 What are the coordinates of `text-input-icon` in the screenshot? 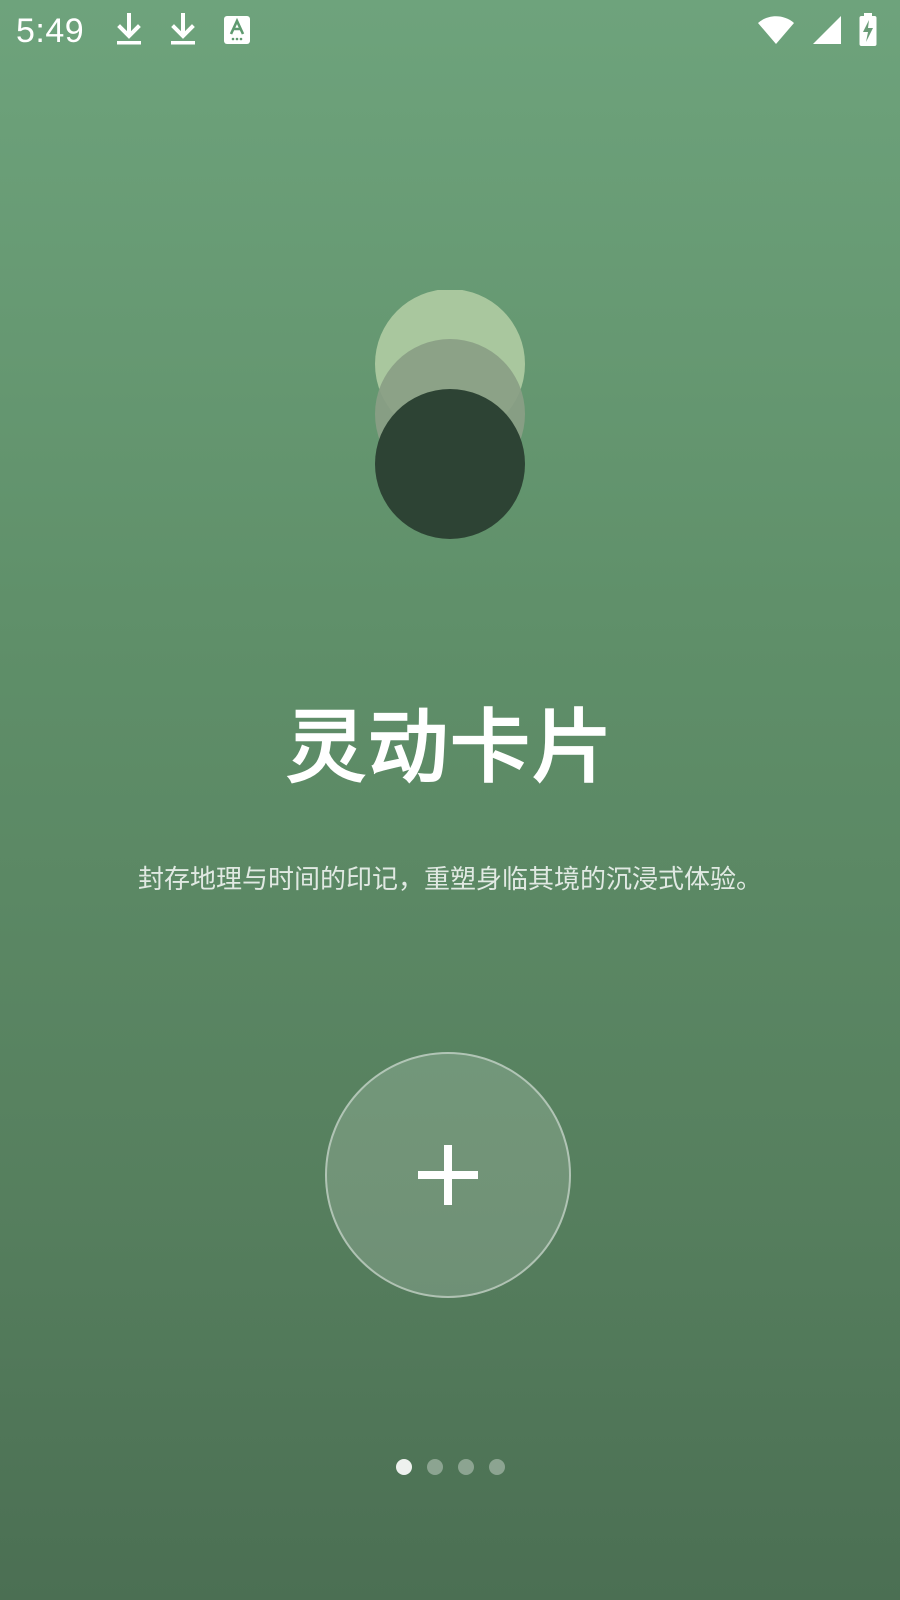 It's located at (237, 30).